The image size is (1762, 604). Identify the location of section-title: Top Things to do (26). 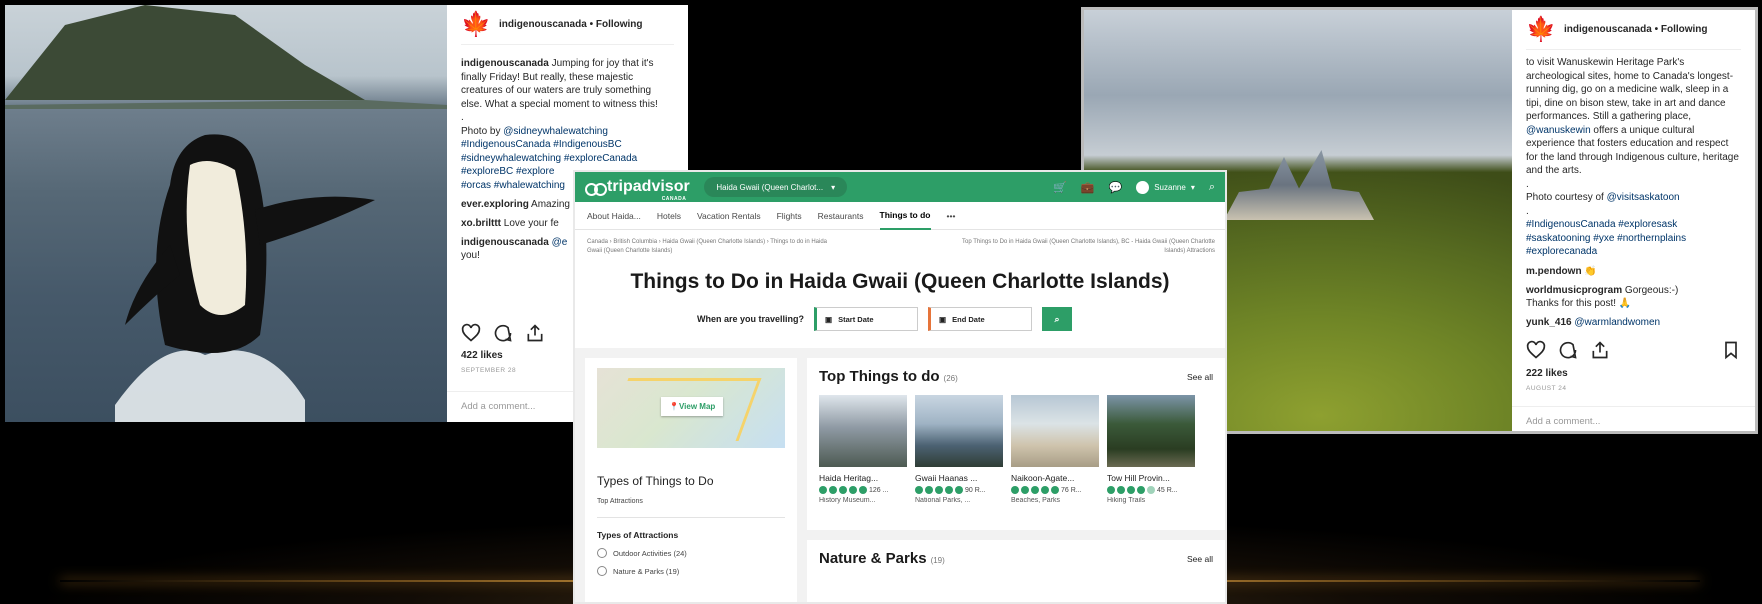
(1016, 376).